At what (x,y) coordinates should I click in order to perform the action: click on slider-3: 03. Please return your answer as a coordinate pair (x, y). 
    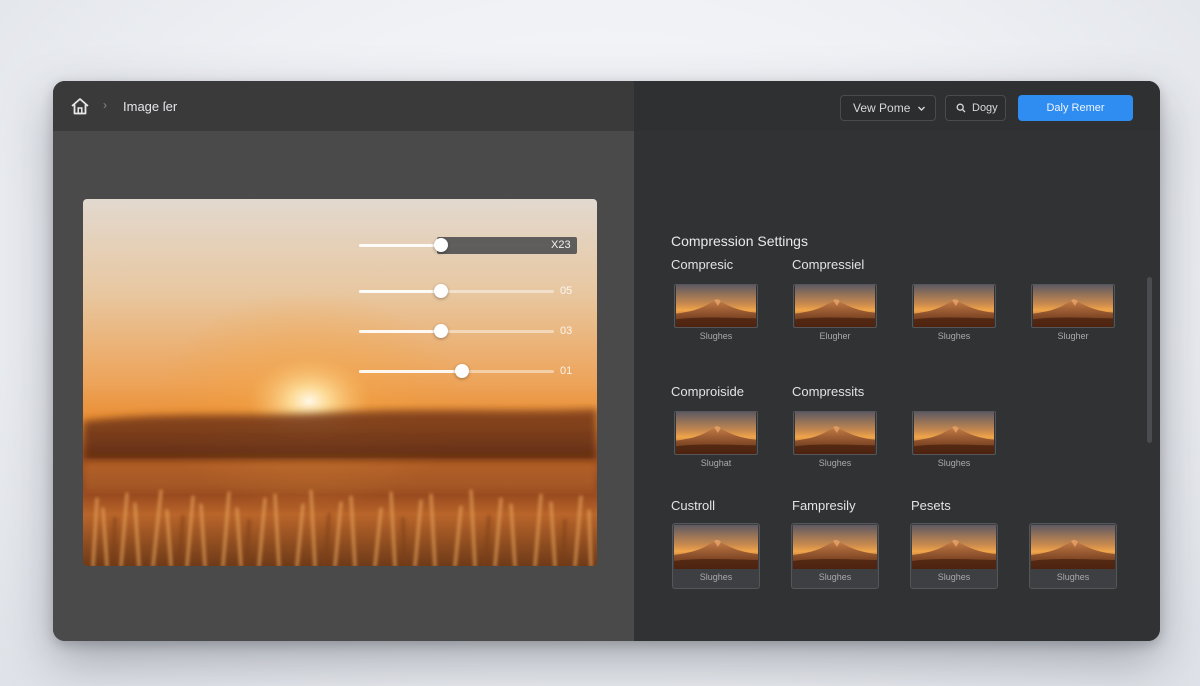
    Looking at the image, I should click on (468, 331).